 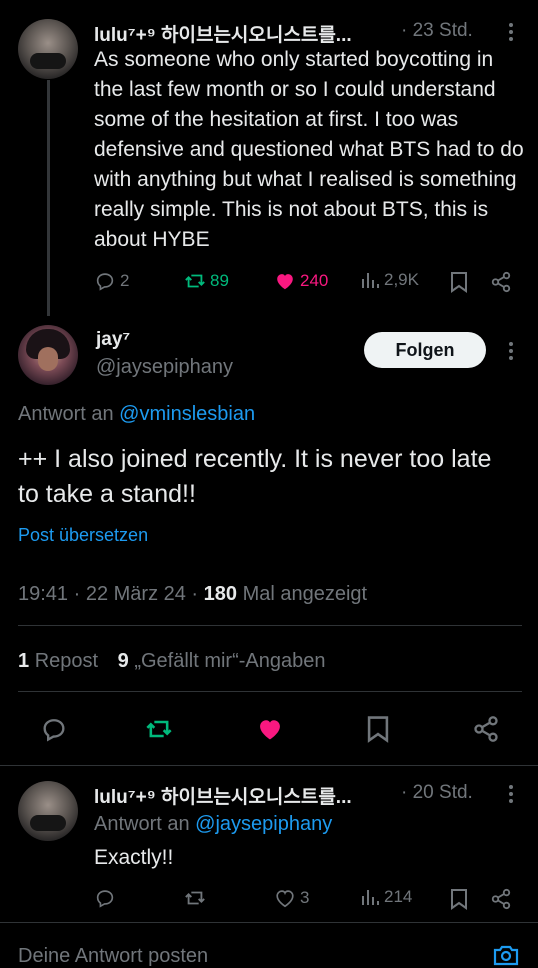 I want to click on bookmark-button, so click(x=378, y=729).